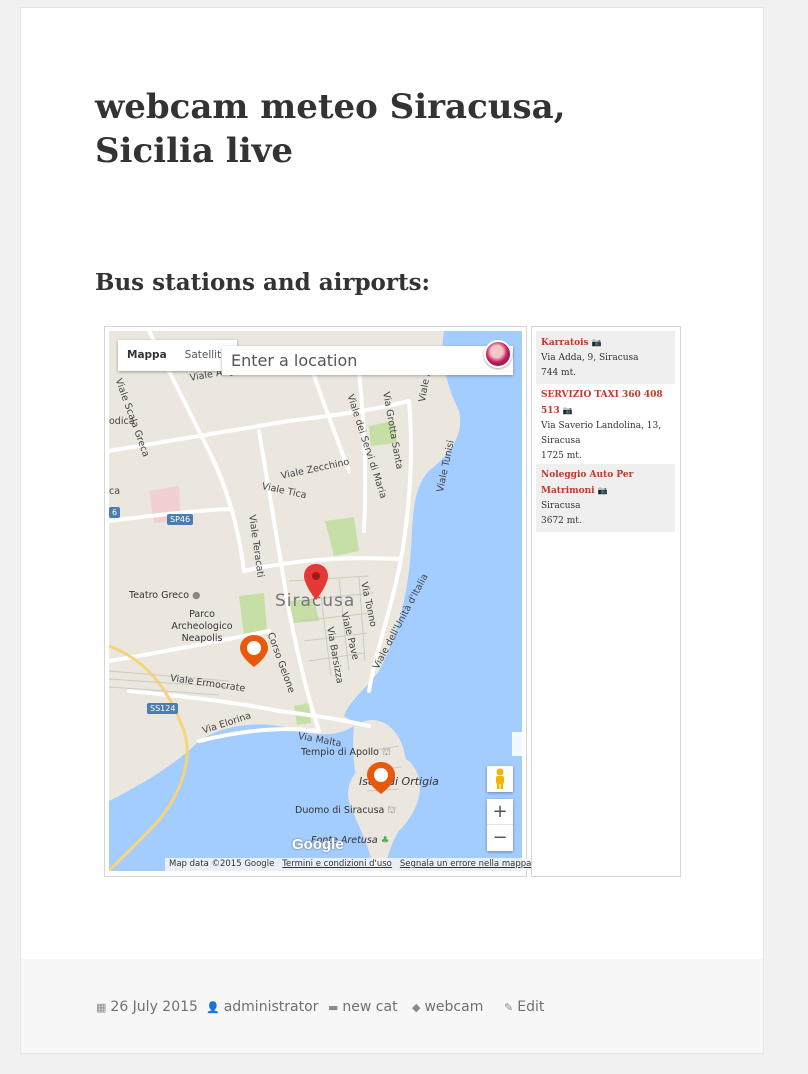 The height and width of the screenshot is (1074, 808). What do you see at coordinates (561, 456) in the screenshot?
I see `place-distance: 1725 mt.` at bounding box center [561, 456].